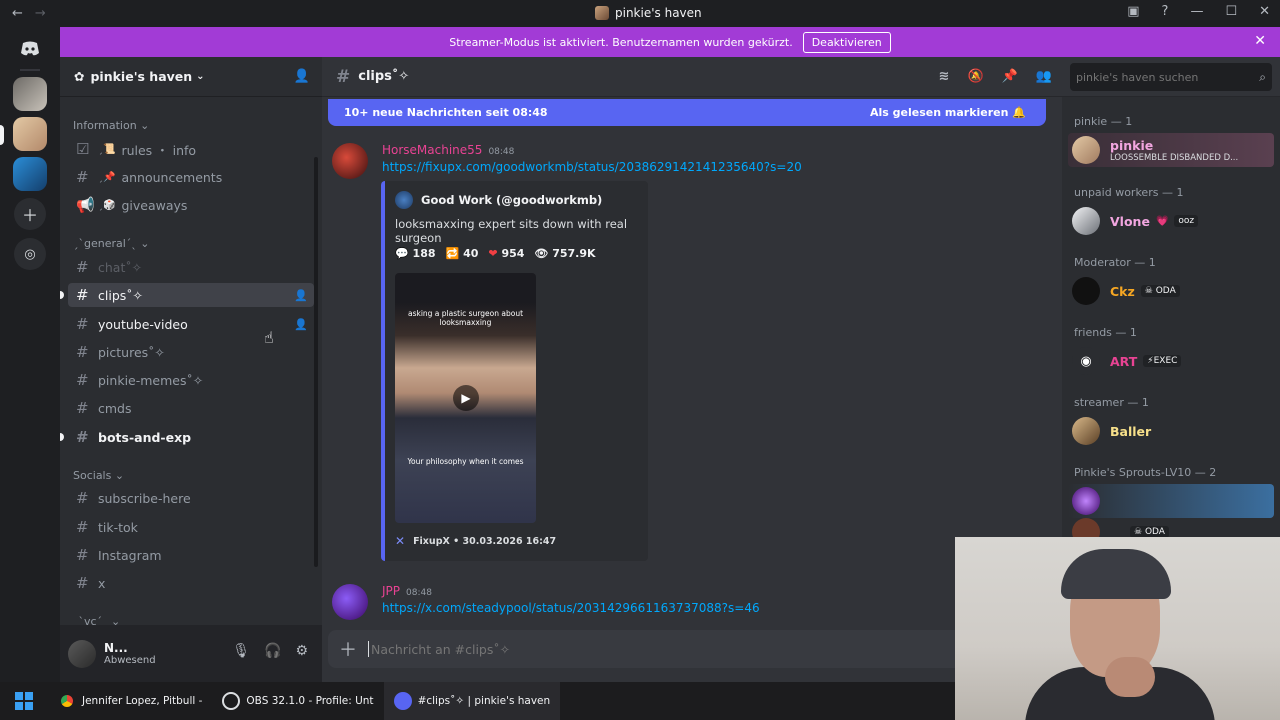  Describe the element at coordinates (187, 295) in the screenshot. I see `channel-clips: # clips˚✧ 👤` at that location.